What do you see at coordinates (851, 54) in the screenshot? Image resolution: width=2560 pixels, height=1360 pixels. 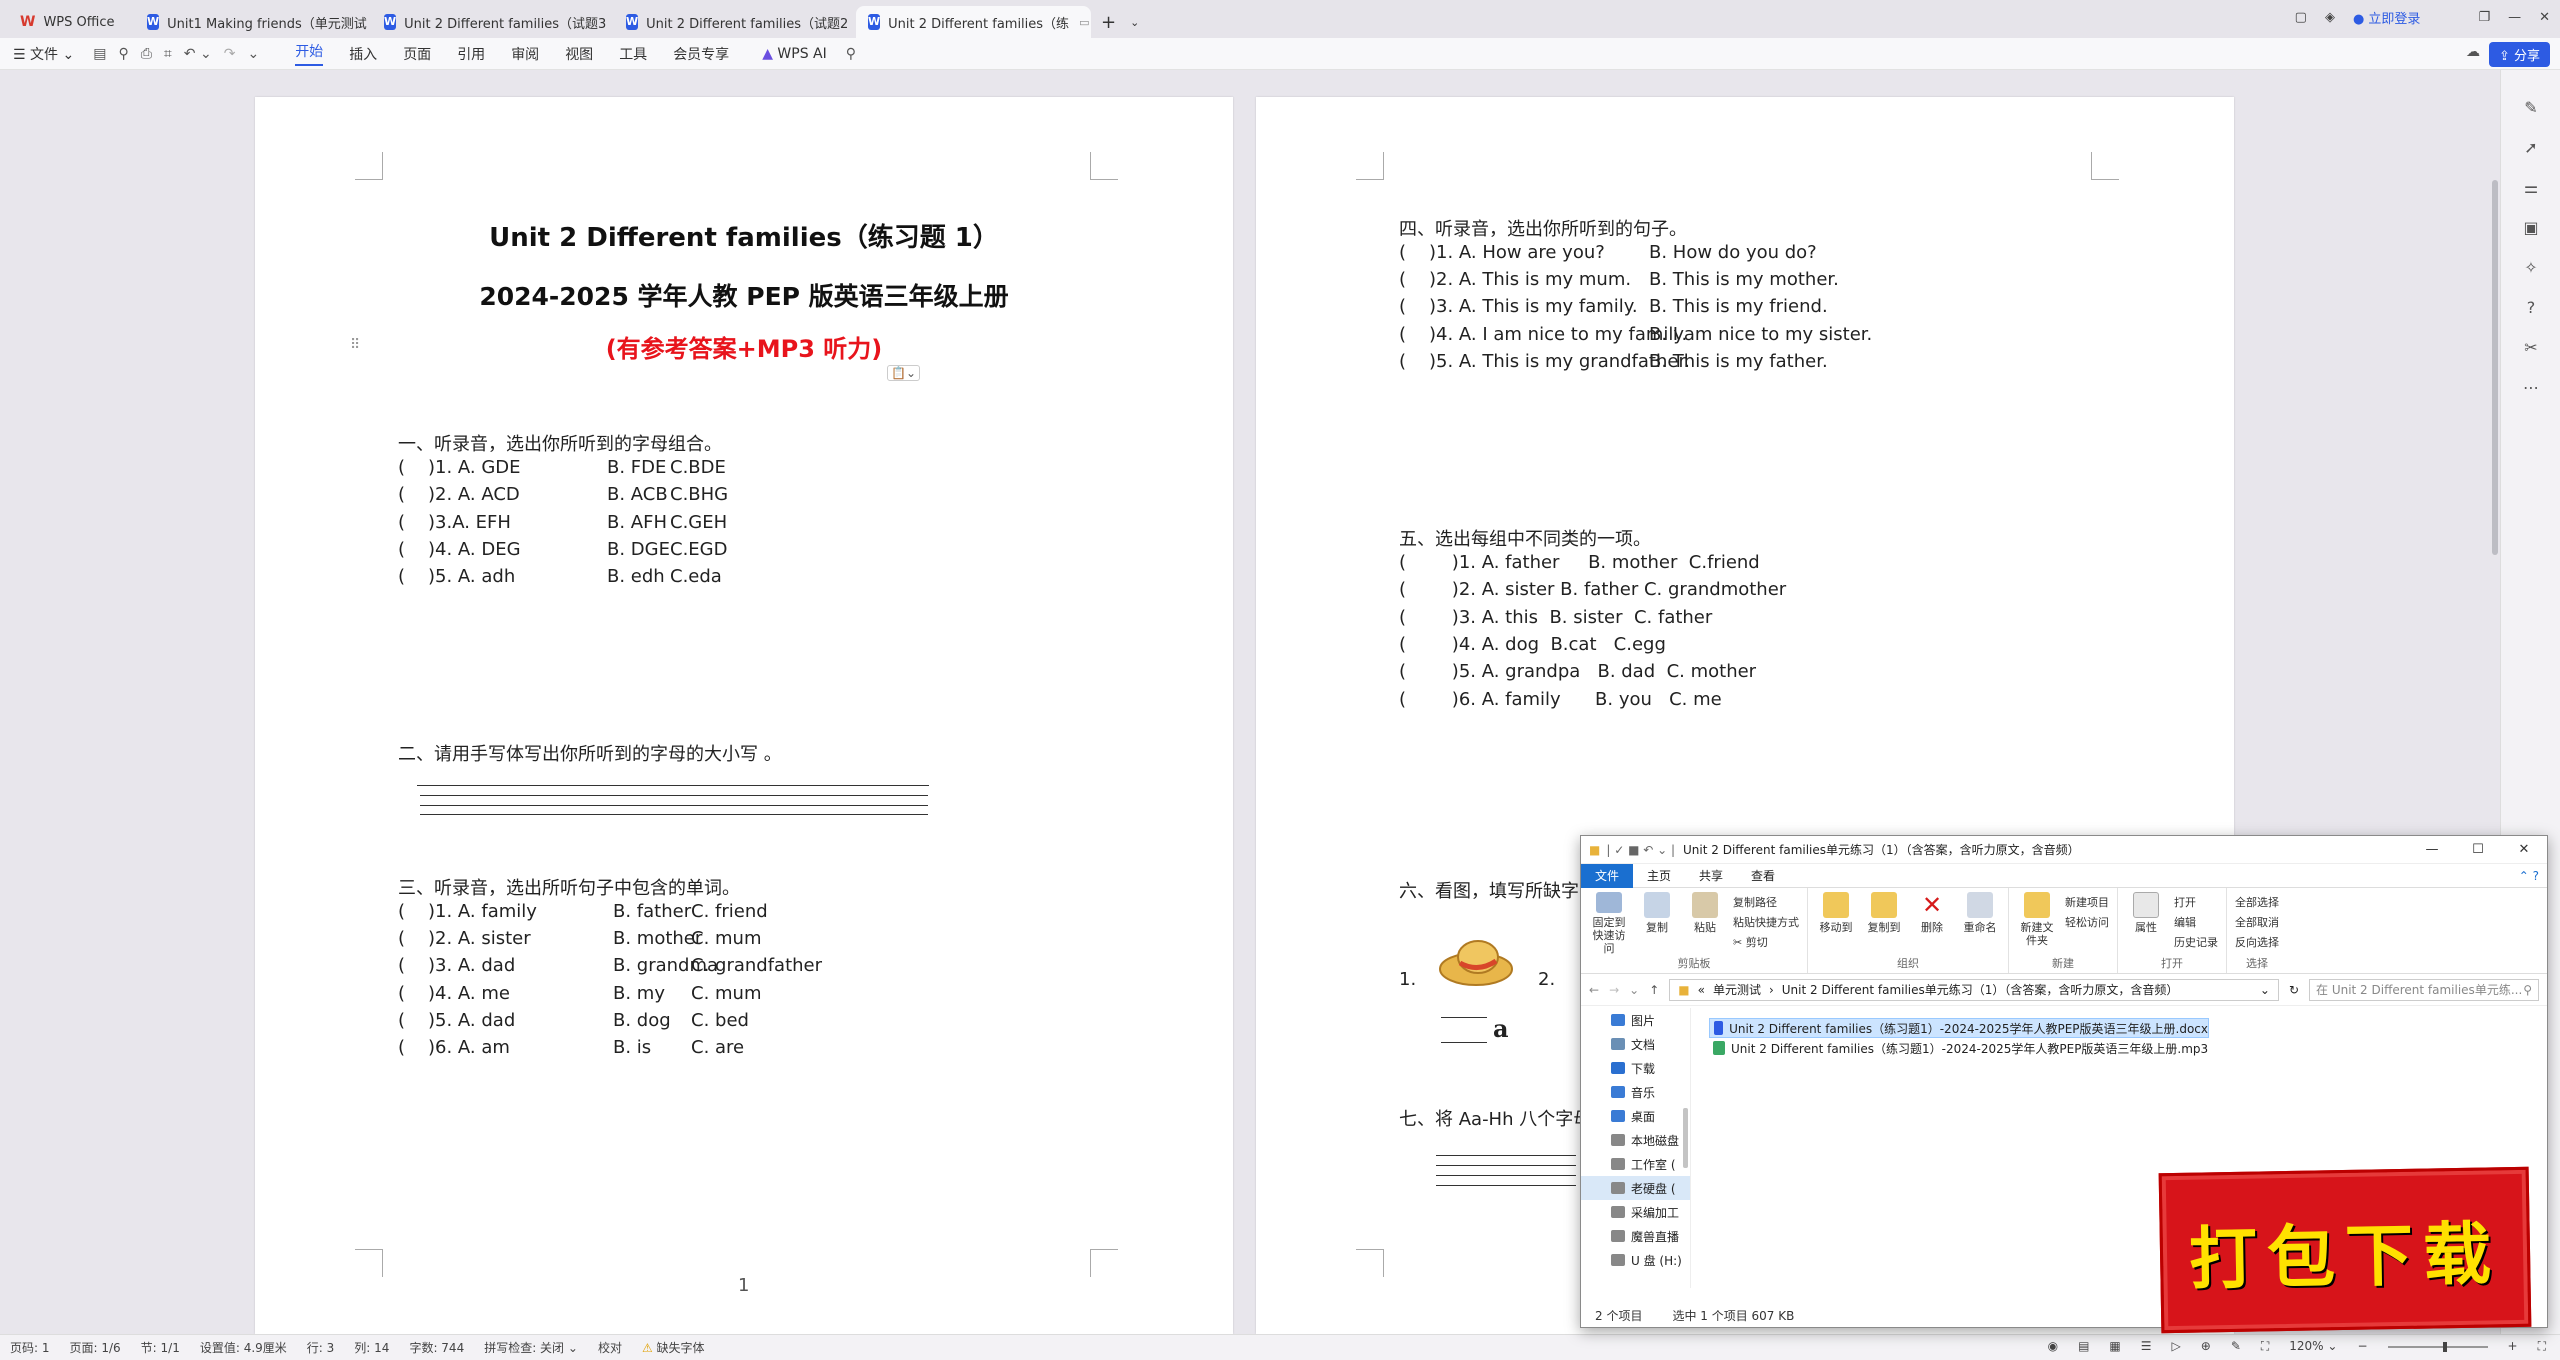 I see `search-icon: ⚲` at bounding box center [851, 54].